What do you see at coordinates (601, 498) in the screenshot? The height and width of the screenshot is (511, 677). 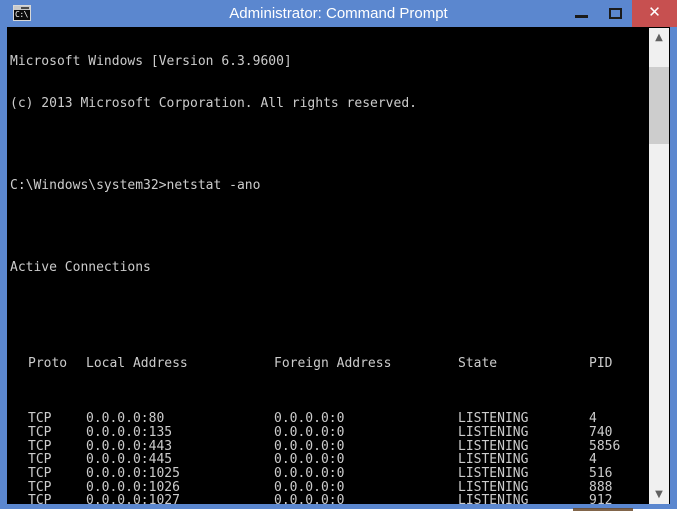 I see `cell-pid: 912` at bounding box center [601, 498].